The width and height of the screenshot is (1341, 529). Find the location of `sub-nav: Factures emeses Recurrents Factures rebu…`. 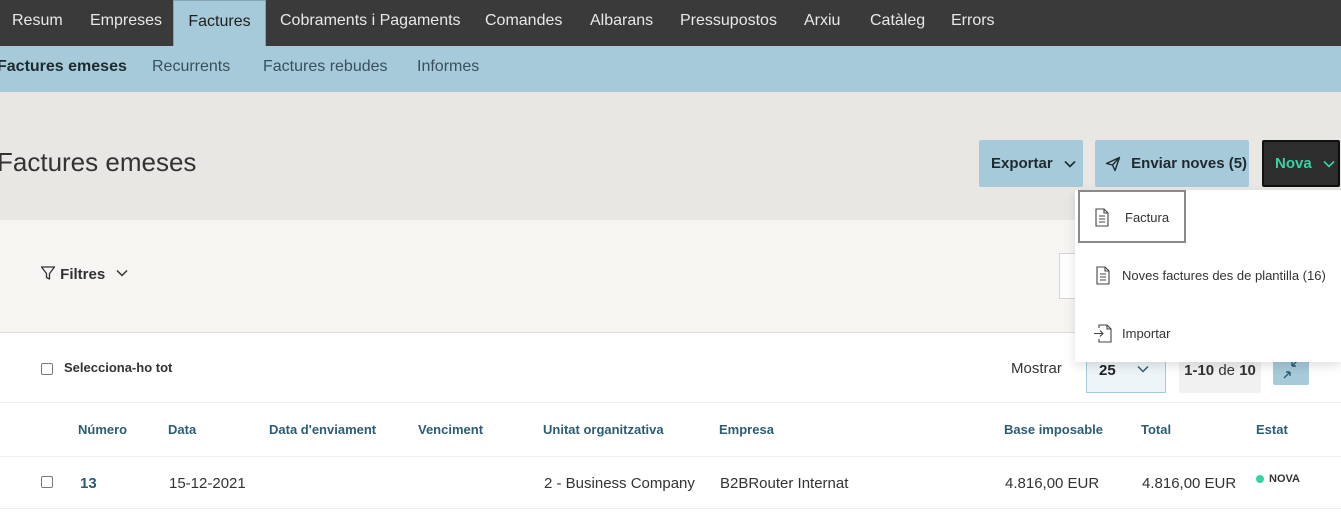

sub-nav: Factures emeses Recurrents Factures rebu… is located at coordinates (670, 69).